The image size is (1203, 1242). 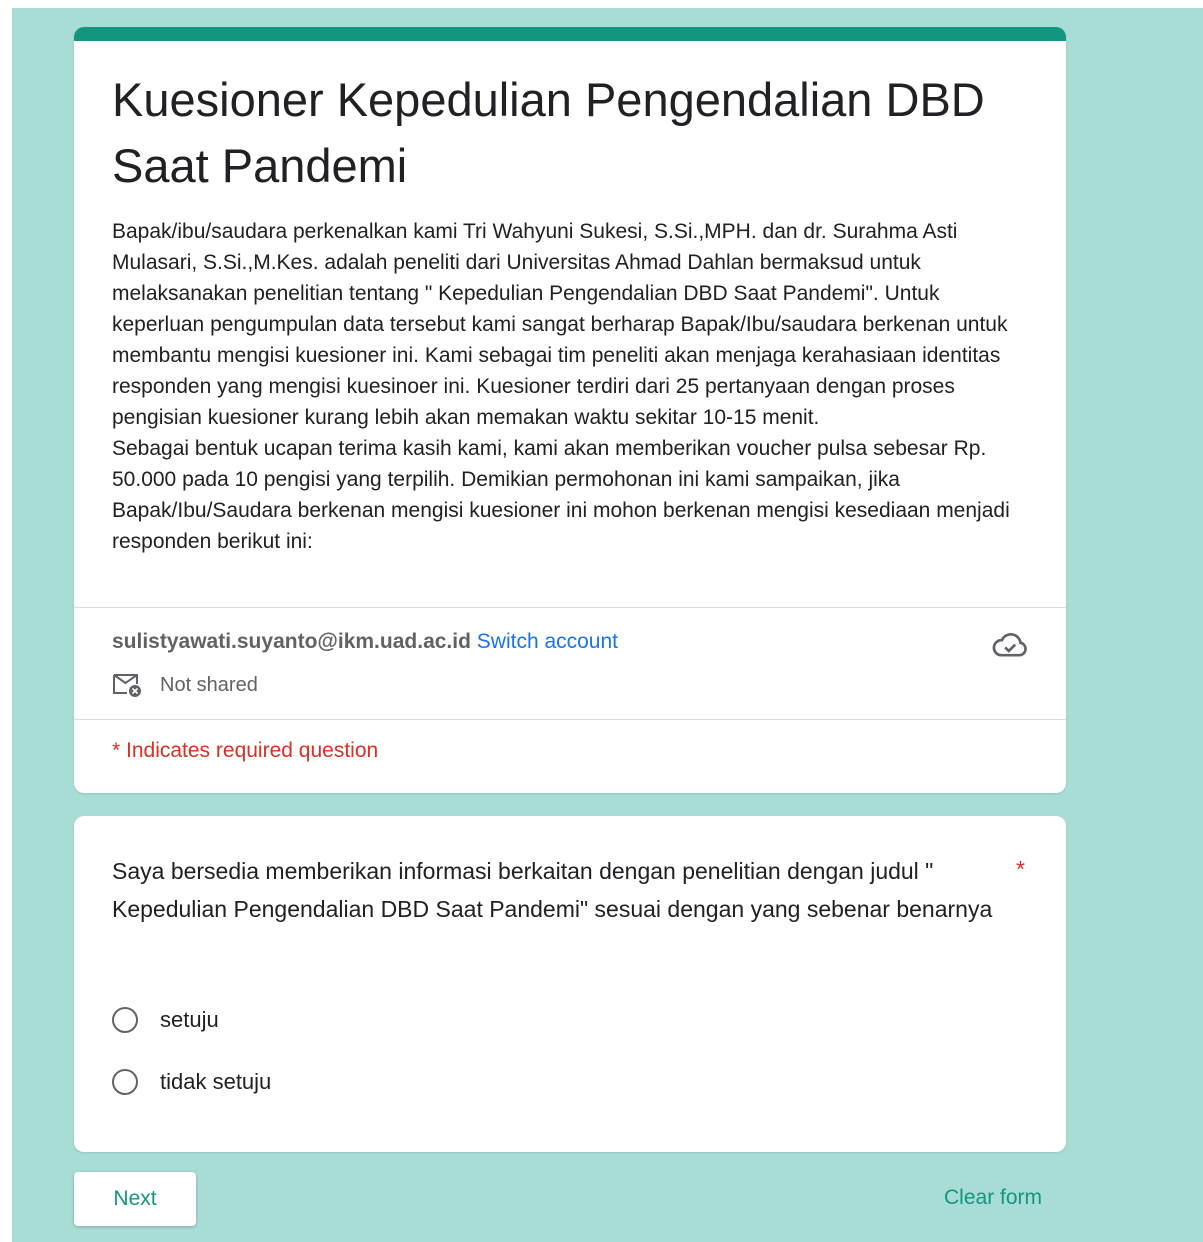 I want to click on option-setuju: setuju, so click(x=165, y=1020).